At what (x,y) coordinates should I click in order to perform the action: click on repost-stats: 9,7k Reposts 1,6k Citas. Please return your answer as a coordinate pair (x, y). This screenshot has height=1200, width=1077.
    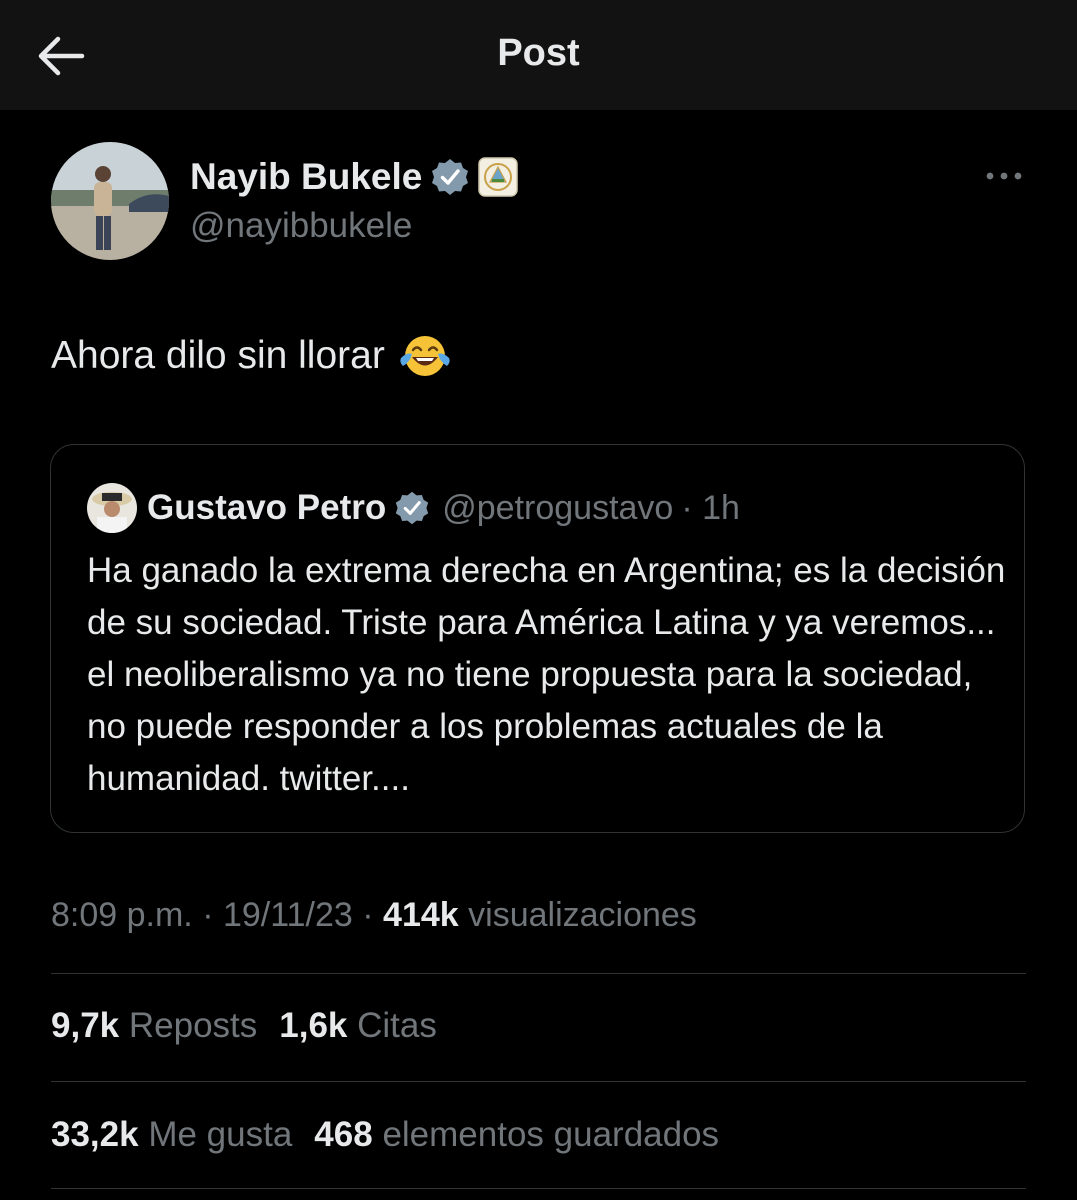
    Looking at the image, I should click on (255, 1026).